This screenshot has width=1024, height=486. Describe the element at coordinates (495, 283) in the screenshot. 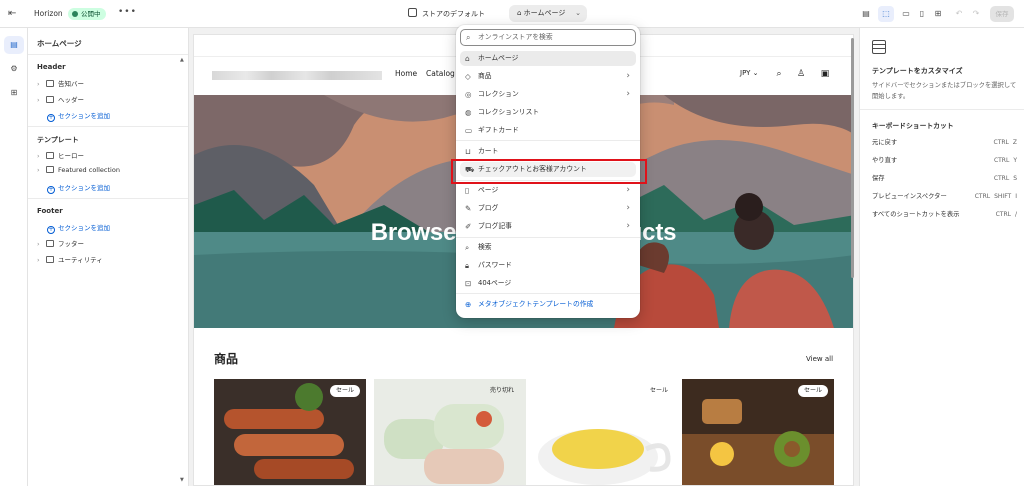

I see `menu-item-label: 404ページ` at that location.